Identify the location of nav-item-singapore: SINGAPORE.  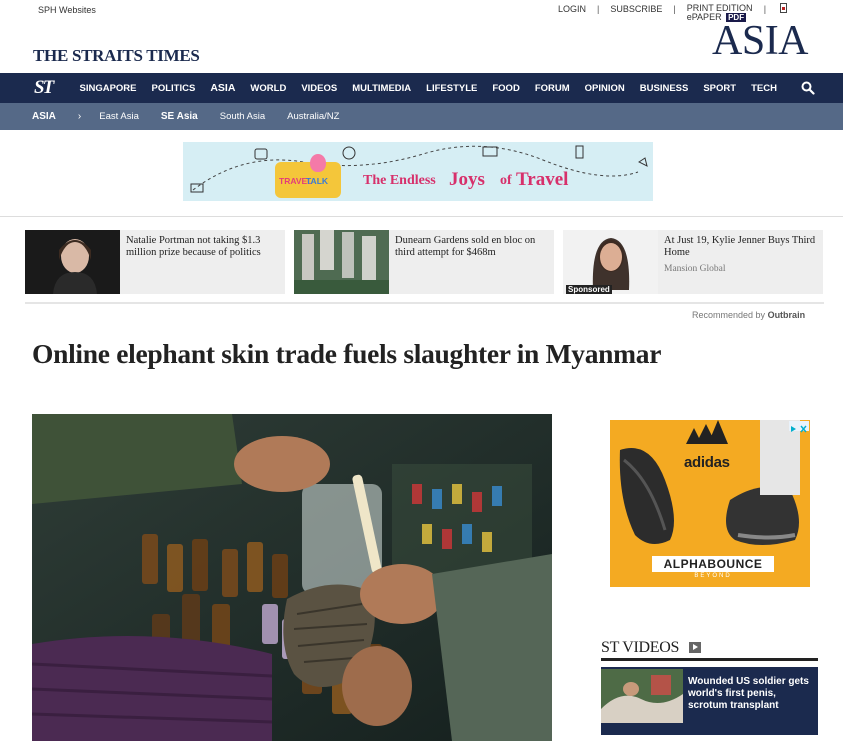
(108, 88).